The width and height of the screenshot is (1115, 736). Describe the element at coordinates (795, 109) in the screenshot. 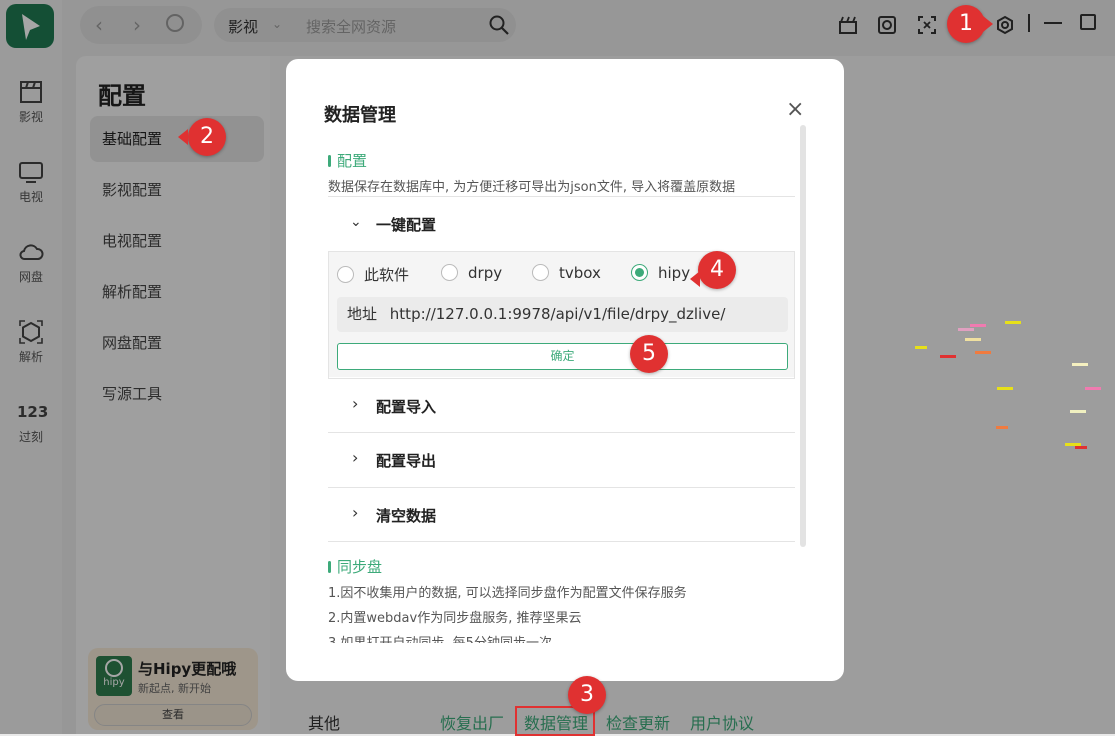

I see `close-icon: ×` at that location.